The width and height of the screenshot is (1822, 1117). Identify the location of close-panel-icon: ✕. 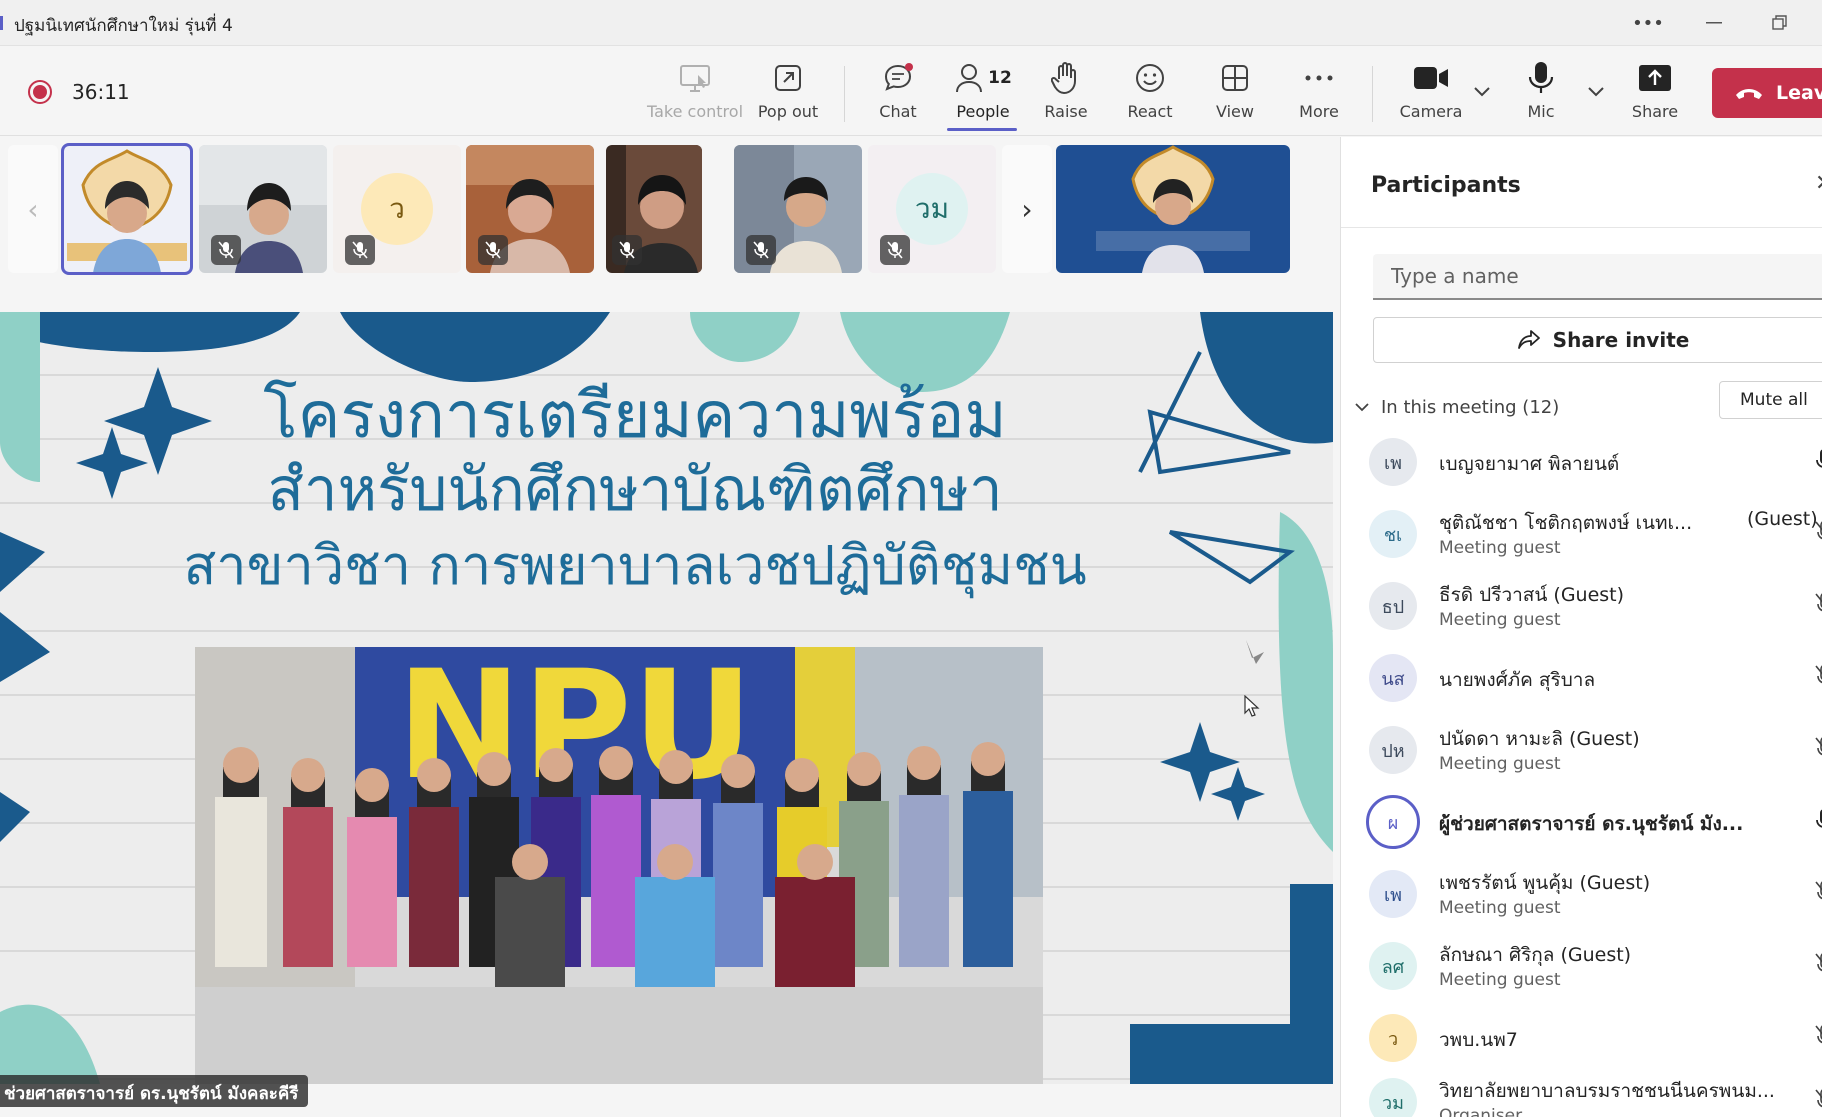
(1818, 183).